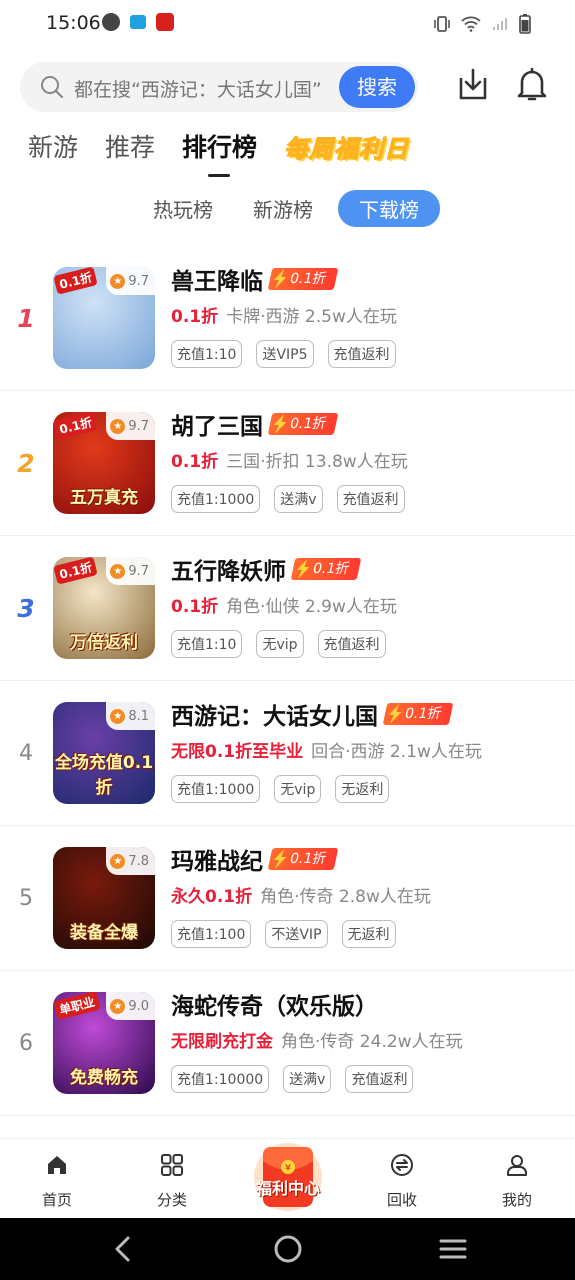  I want to click on game-meta: 无限刷充打金 角色·传奇 24.2w人在玩, so click(317, 1039).